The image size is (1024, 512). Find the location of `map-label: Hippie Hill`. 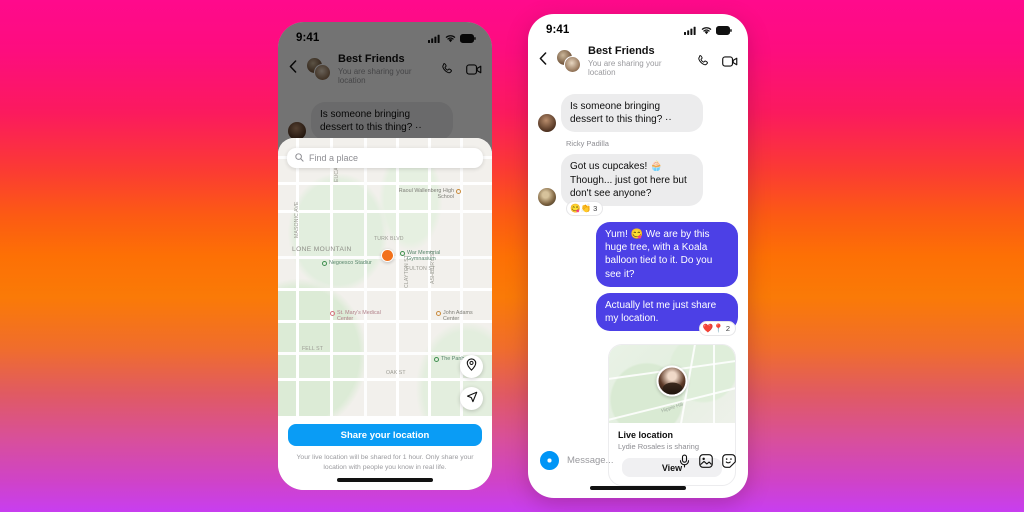

map-label: Hippie Hill is located at coordinates (672, 408).